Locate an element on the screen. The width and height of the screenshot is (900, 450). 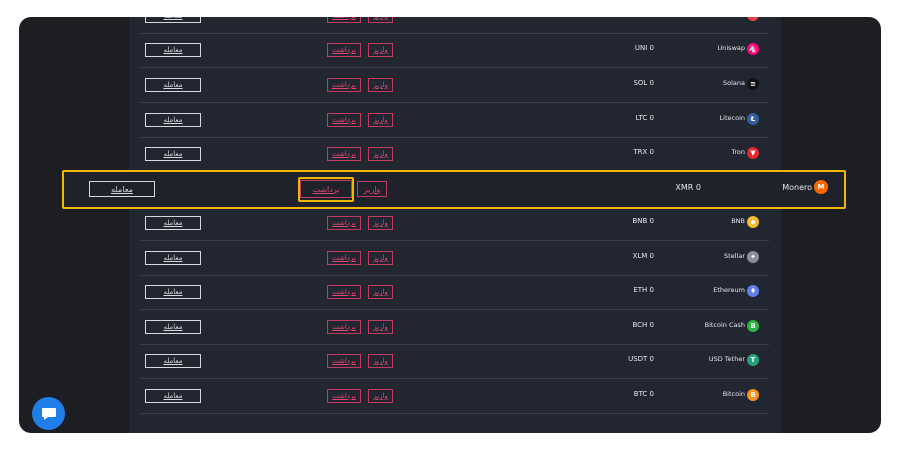
asset-name: USD Tether is located at coordinates (726, 359).